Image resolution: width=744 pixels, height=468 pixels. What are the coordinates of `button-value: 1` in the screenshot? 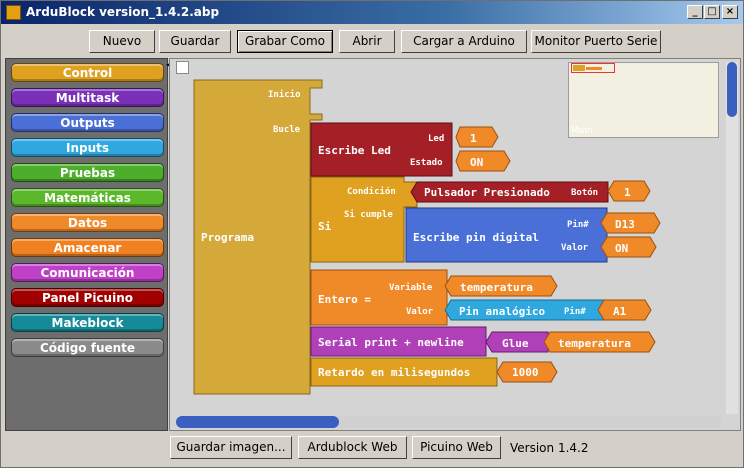 It's located at (627, 192).